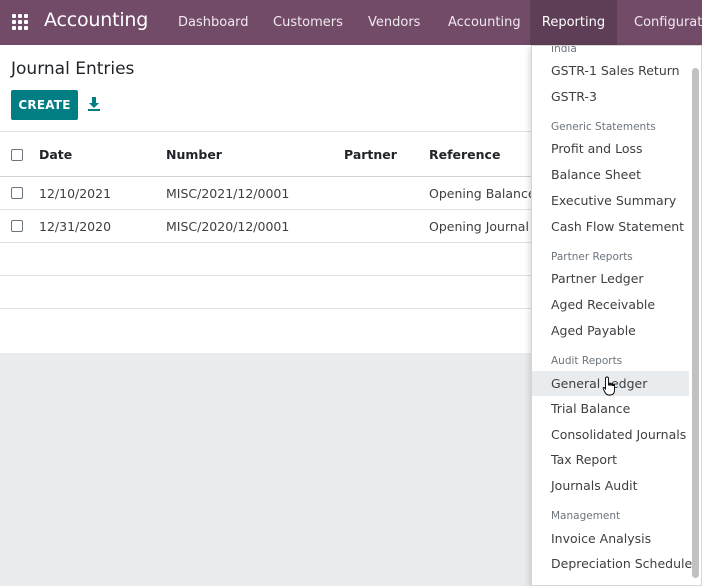 This screenshot has height=586, width=702. What do you see at coordinates (228, 193) in the screenshot?
I see `cell-number: MISC/2021/12/0001` at bounding box center [228, 193].